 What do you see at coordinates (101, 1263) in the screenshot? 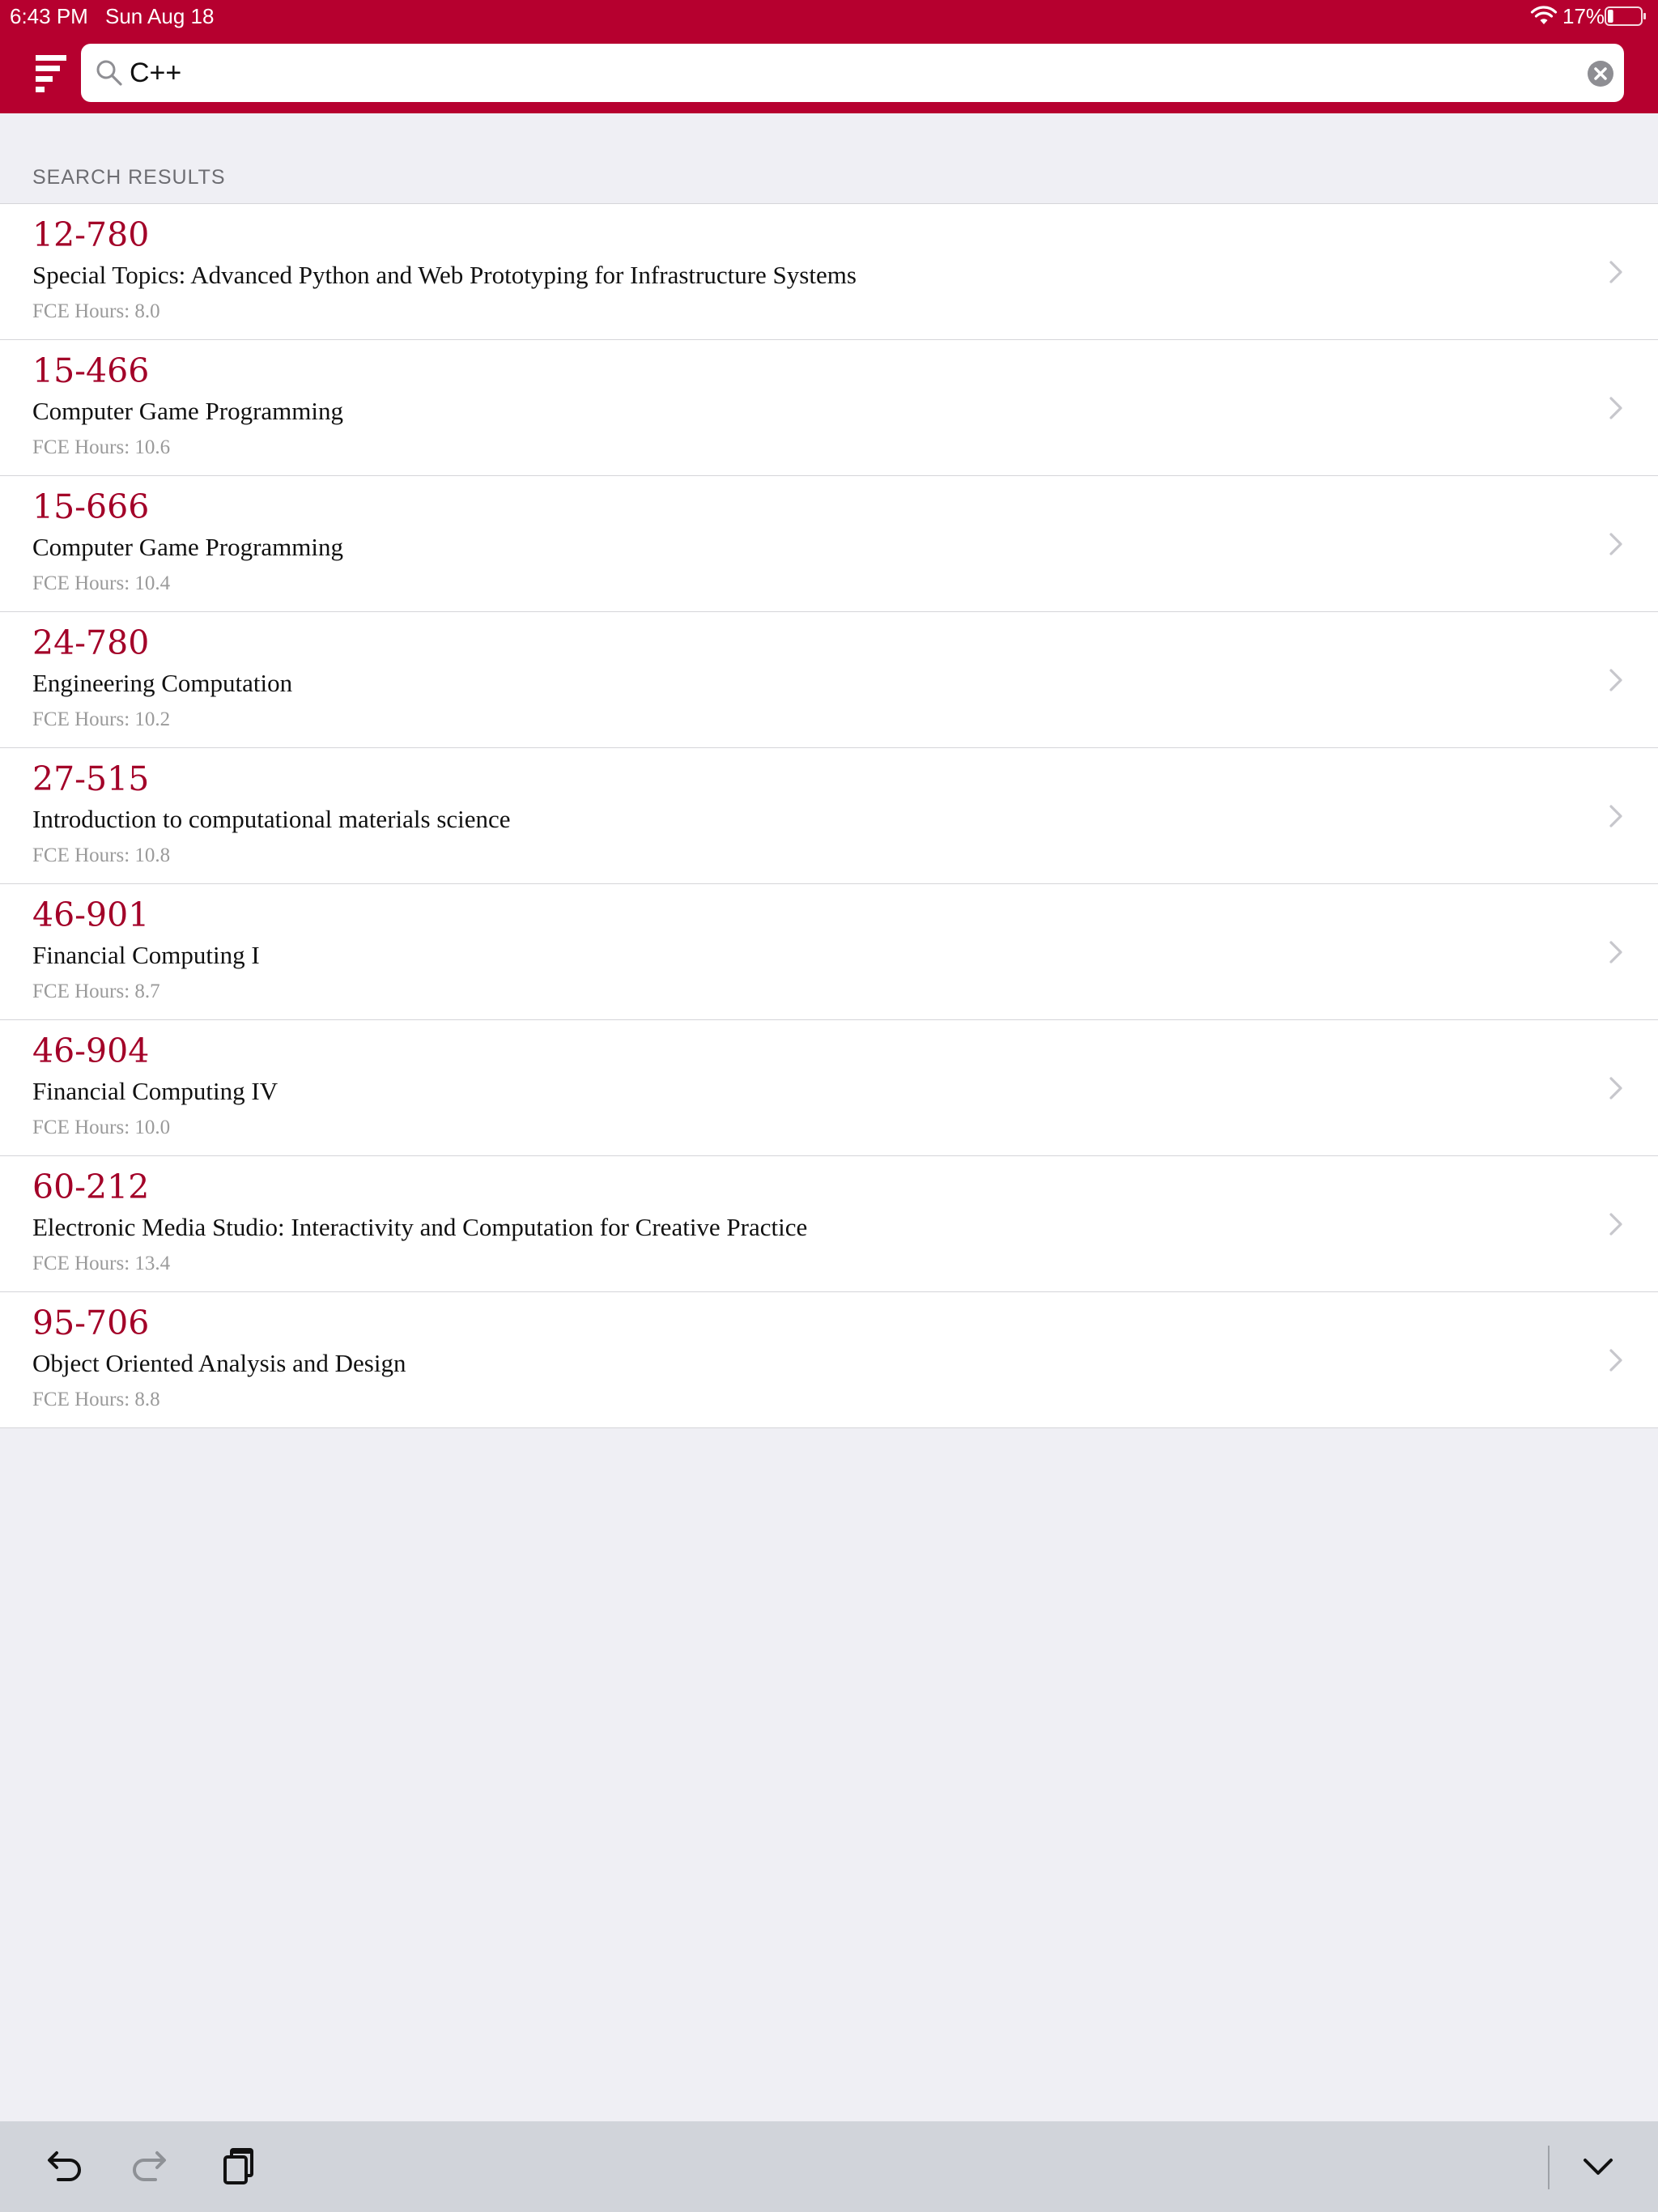
I see `course-fce-hours: FCE Hours: 13.4` at bounding box center [101, 1263].